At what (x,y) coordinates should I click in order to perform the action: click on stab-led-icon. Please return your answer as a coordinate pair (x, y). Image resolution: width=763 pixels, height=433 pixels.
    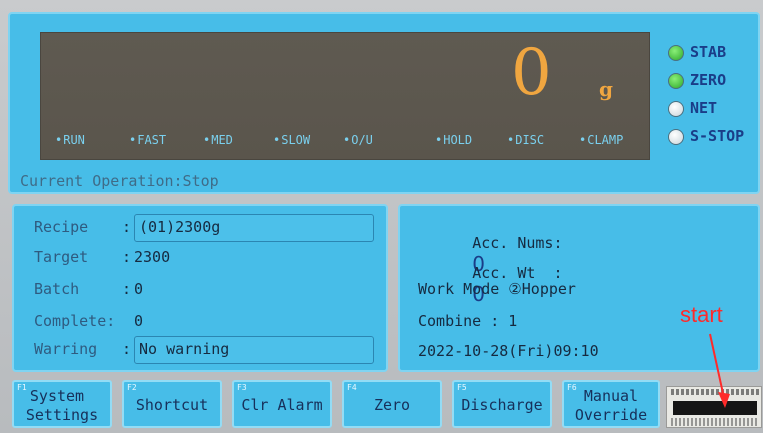
    Looking at the image, I should click on (676, 53).